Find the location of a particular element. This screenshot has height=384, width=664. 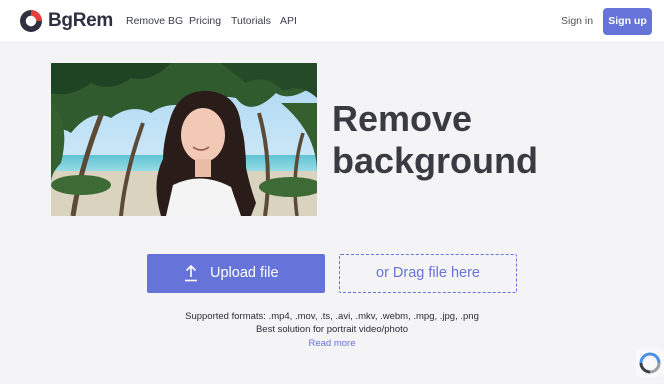

page-title: Remove background is located at coordinates (435, 140).